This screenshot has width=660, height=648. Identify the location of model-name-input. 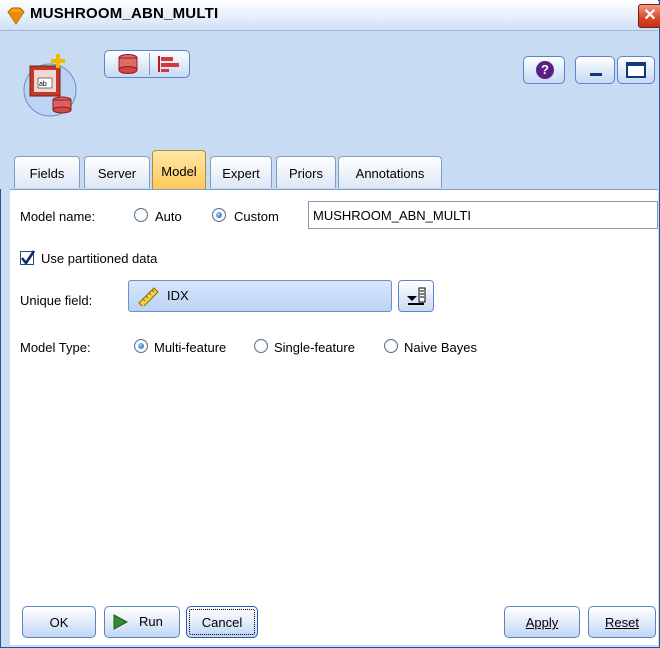
(483, 215).